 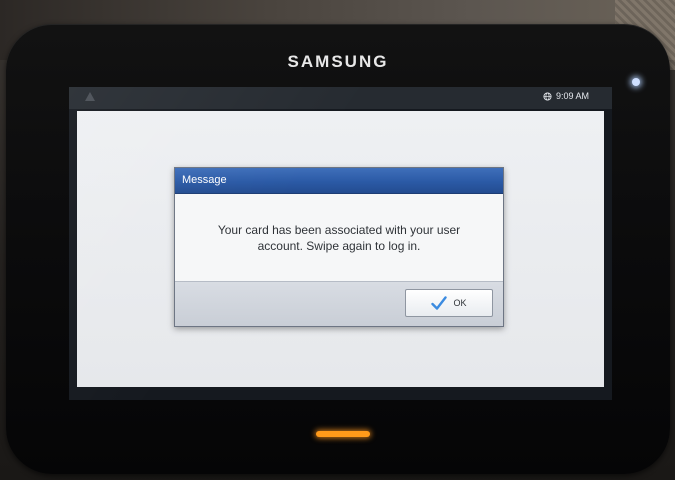 I want to click on ok-button-label: OK, so click(x=460, y=303).